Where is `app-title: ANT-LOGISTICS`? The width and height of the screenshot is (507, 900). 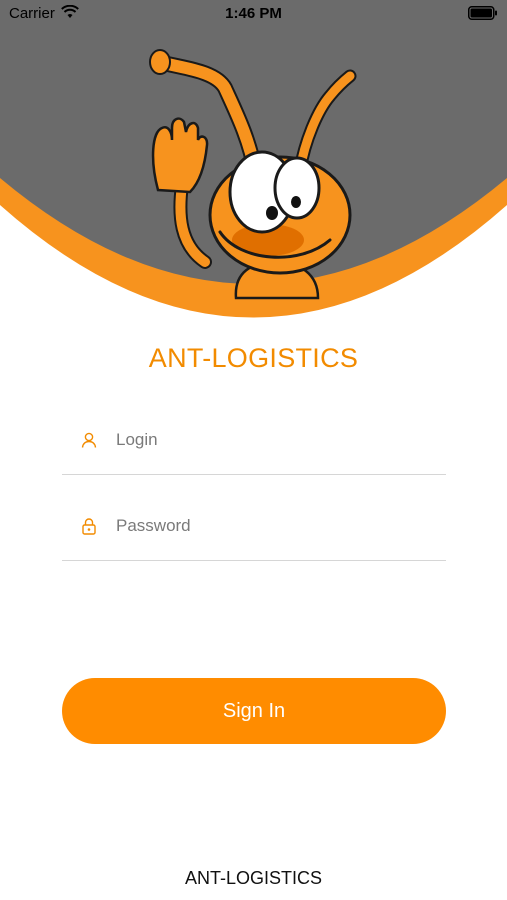
app-title: ANT-LOGISTICS is located at coordinates (253, 358).